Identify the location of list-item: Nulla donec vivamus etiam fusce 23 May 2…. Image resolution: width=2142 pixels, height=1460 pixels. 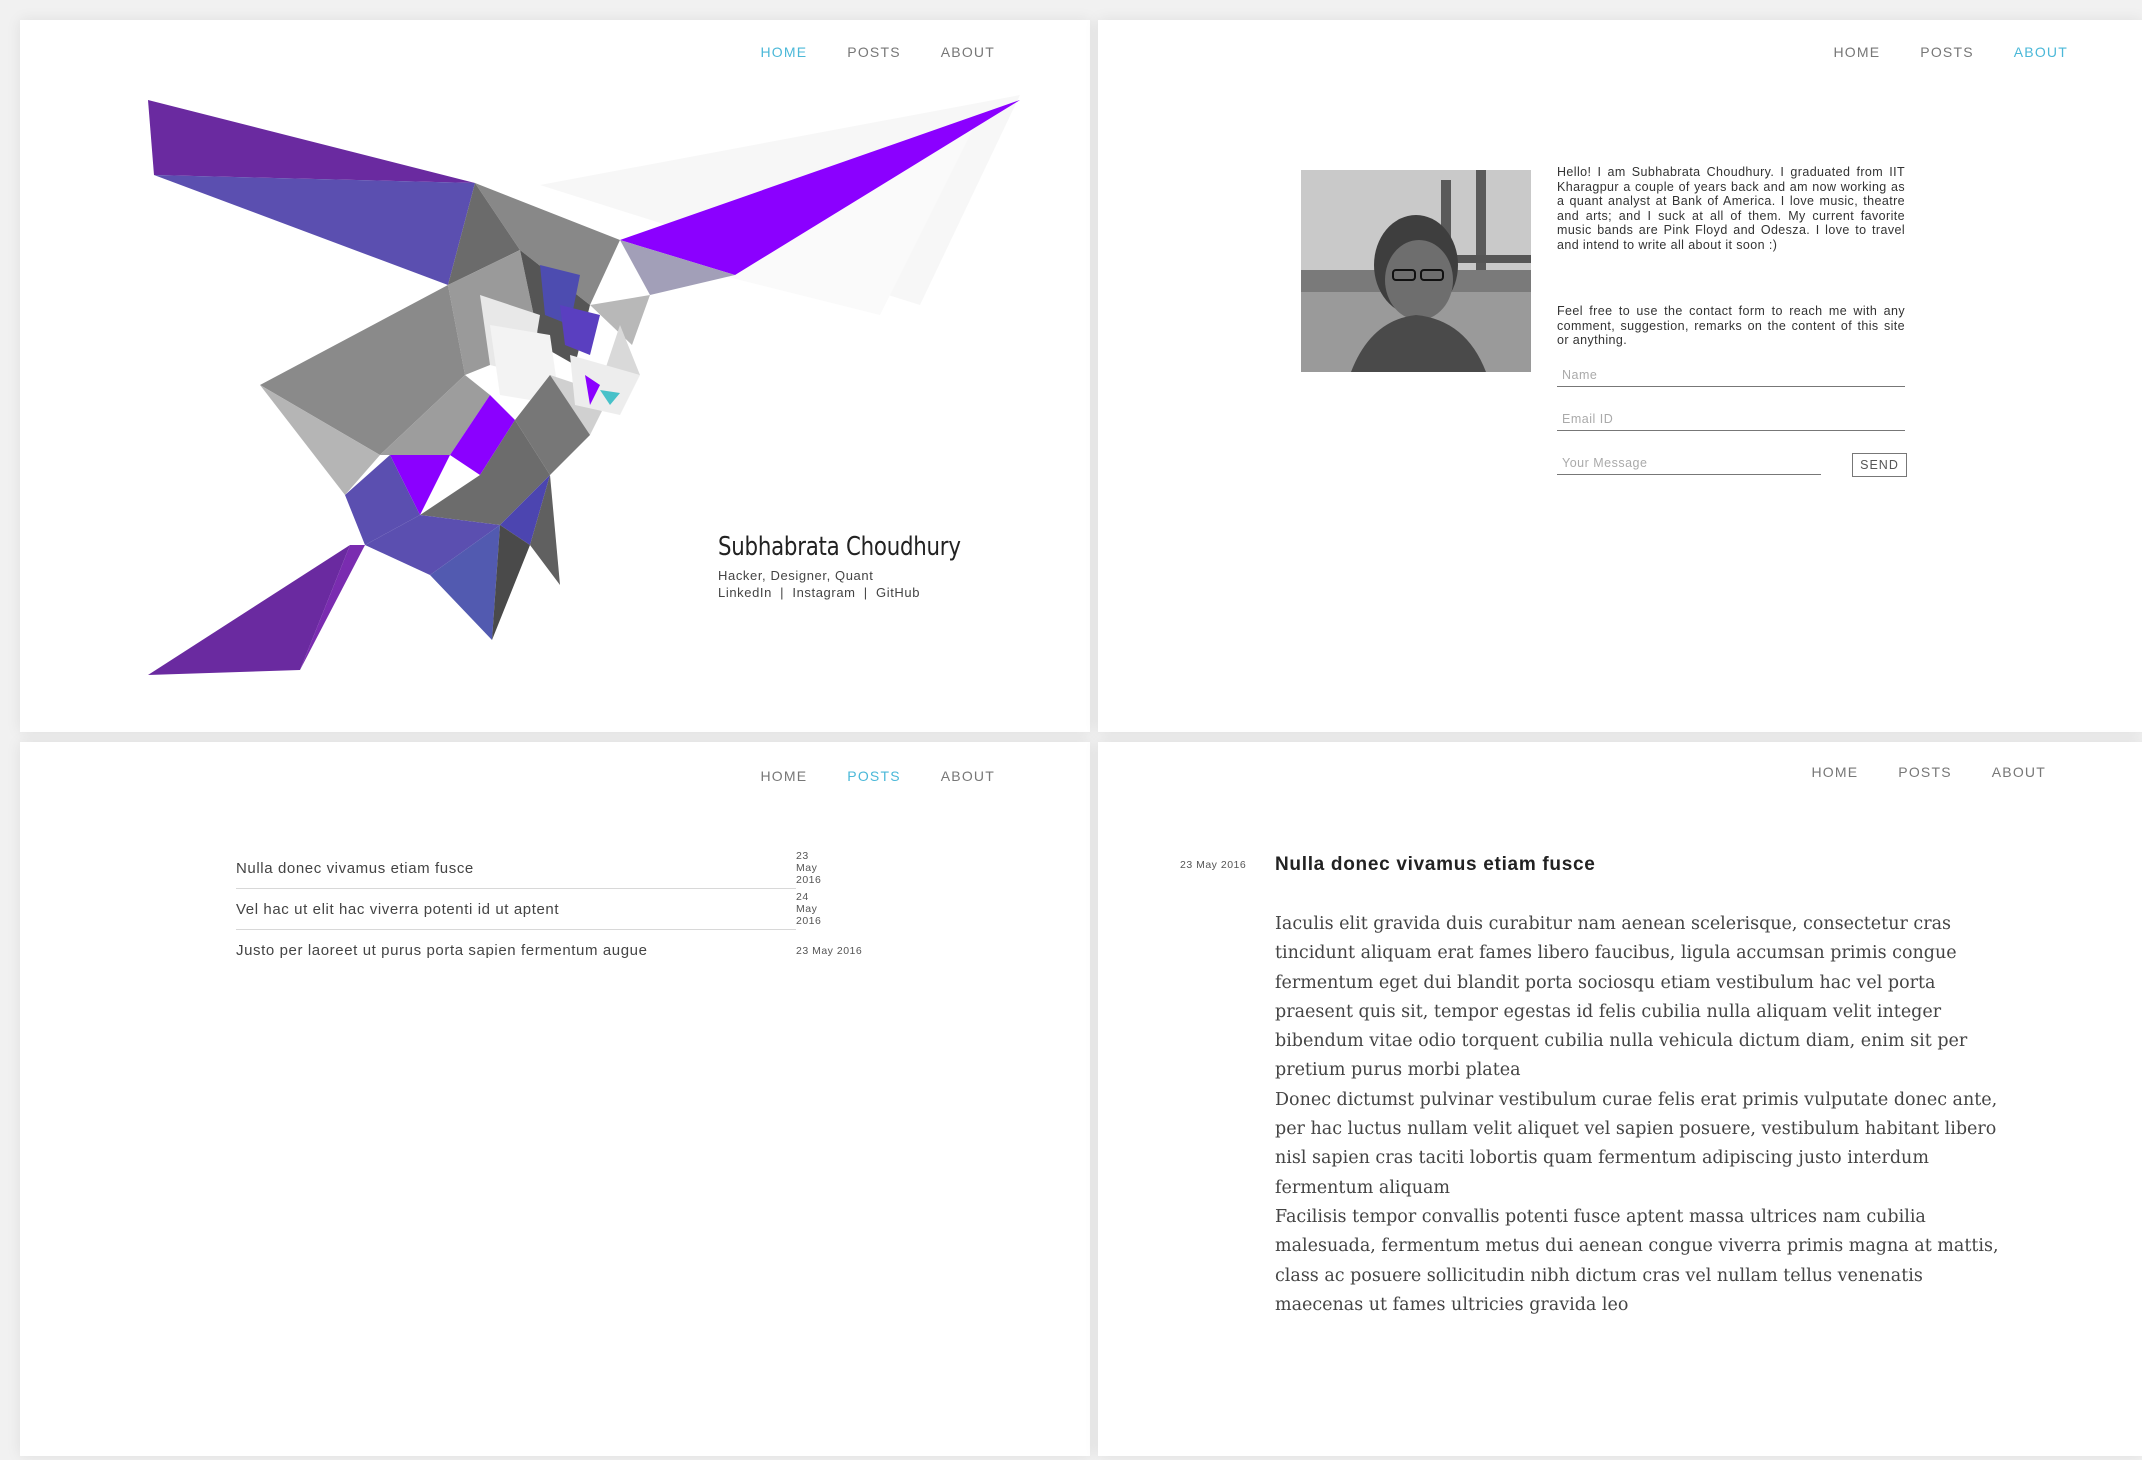
(528, 868).